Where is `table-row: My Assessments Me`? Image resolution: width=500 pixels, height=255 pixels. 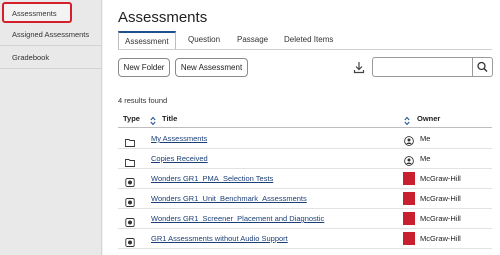 table-row: My Assessments Me is located at coordinates (305, 139).